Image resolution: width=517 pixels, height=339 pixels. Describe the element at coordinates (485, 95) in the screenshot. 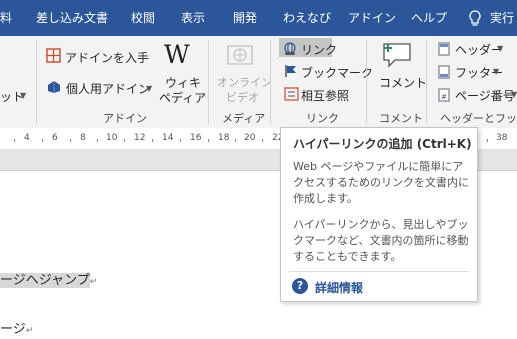

I see `page-number-button: ページ番号` at that location.